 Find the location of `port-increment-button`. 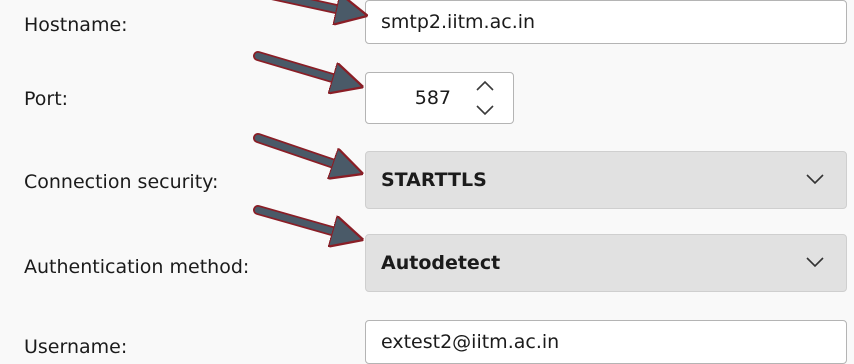

port-increment-button is located at coordinates (484, 85).